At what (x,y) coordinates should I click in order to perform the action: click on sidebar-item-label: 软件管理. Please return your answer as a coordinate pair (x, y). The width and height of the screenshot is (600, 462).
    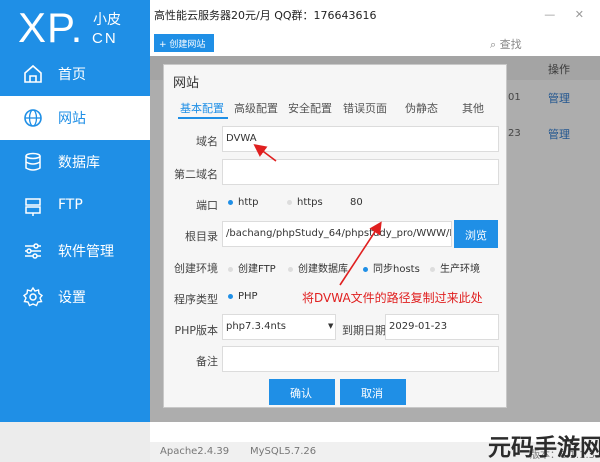
    Looking at the image, I should click on (86, 252).